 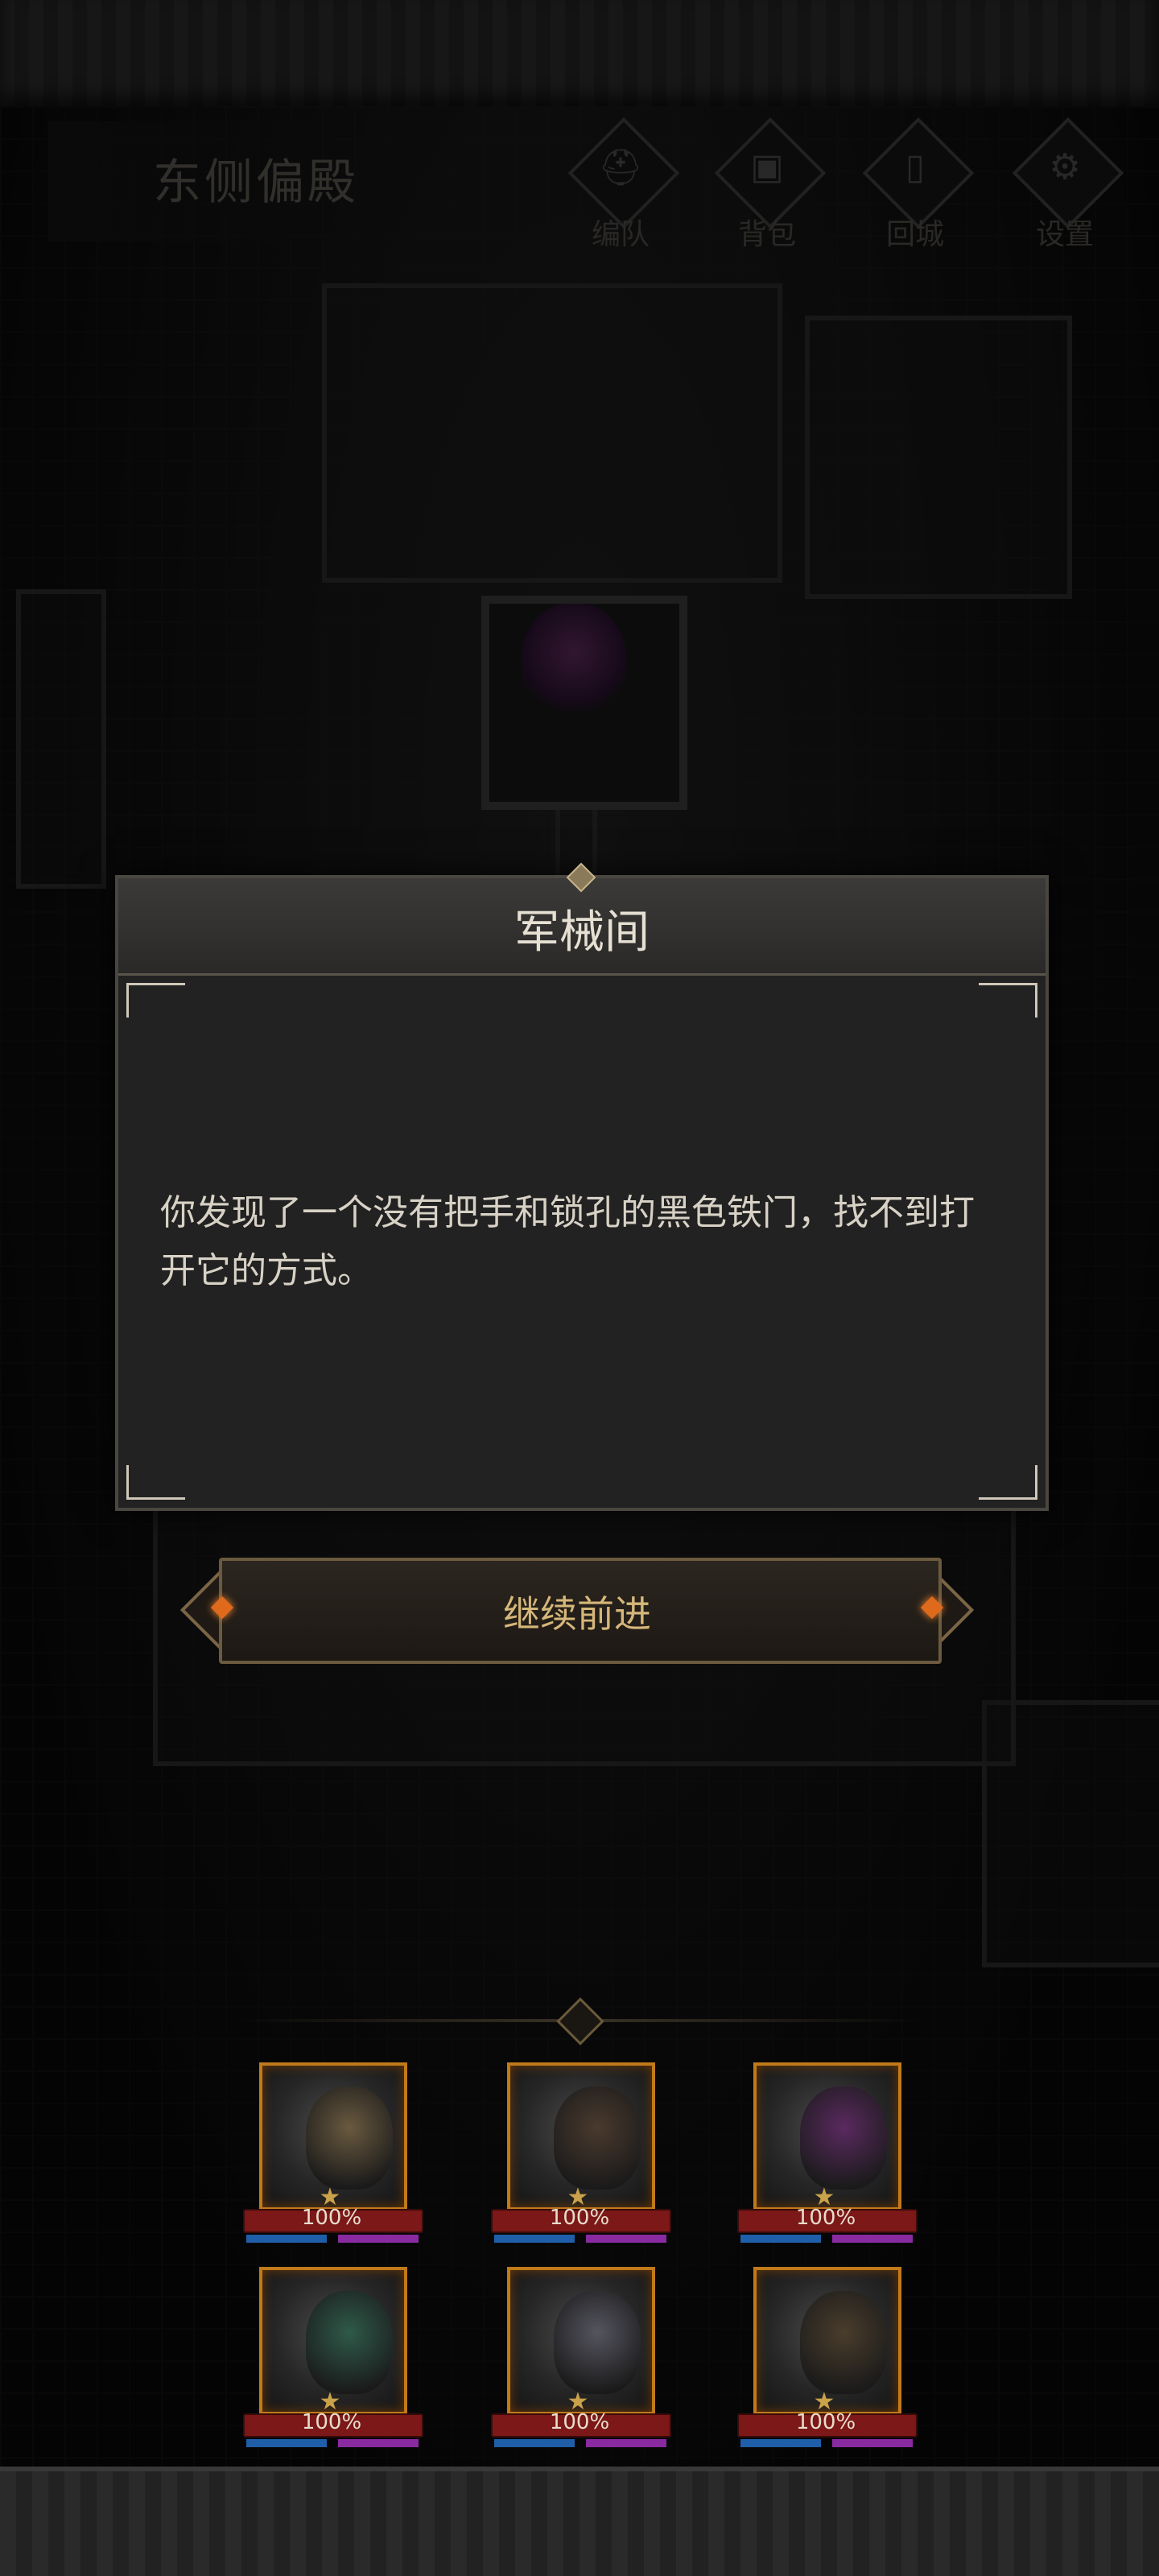 I want to click on continue-button-label: 继续前进, so click(x=577, y=1614).